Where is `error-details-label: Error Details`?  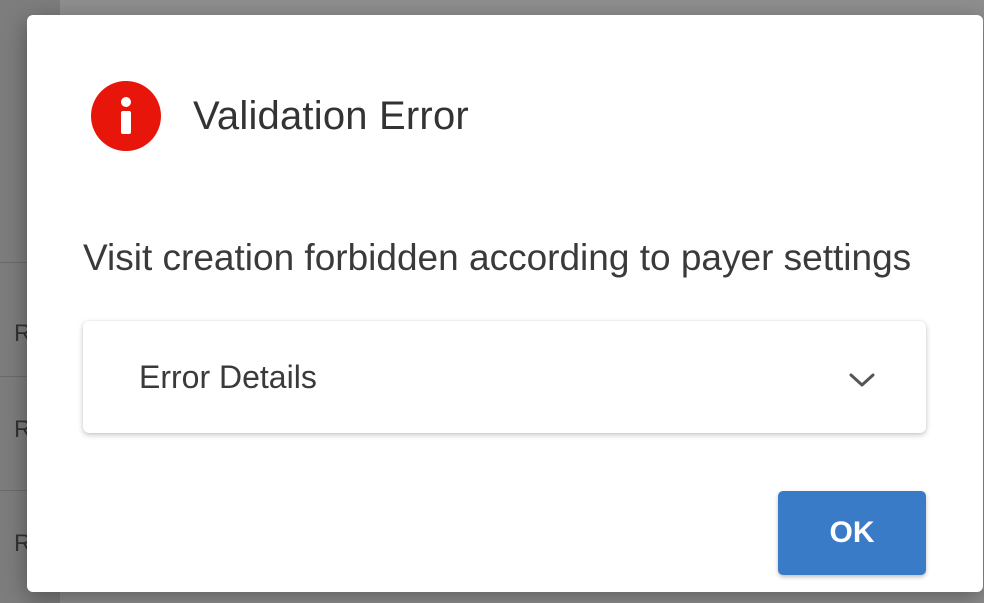 error-details-label: Error Details is located at coordinates (228, 377).